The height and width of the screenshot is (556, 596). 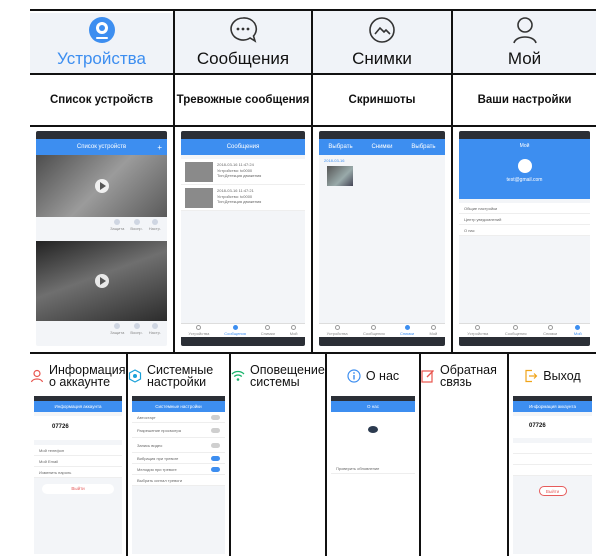 I want to click on profile-email: test@gmail.com, so click(x=524, y=180).